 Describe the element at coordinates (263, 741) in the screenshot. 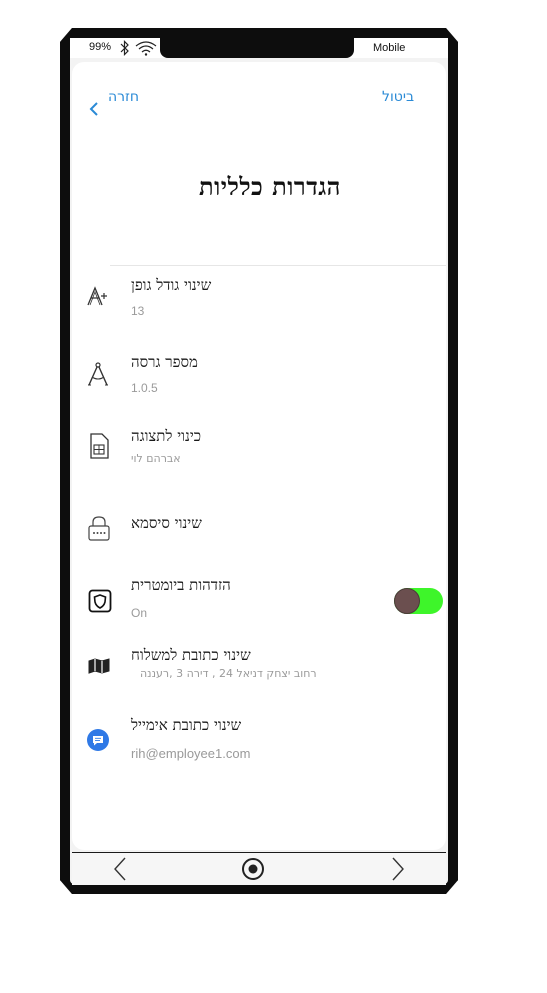

I see `setting-row-email: שינוי כתובת אימייל rih@employee1.com` at that location.